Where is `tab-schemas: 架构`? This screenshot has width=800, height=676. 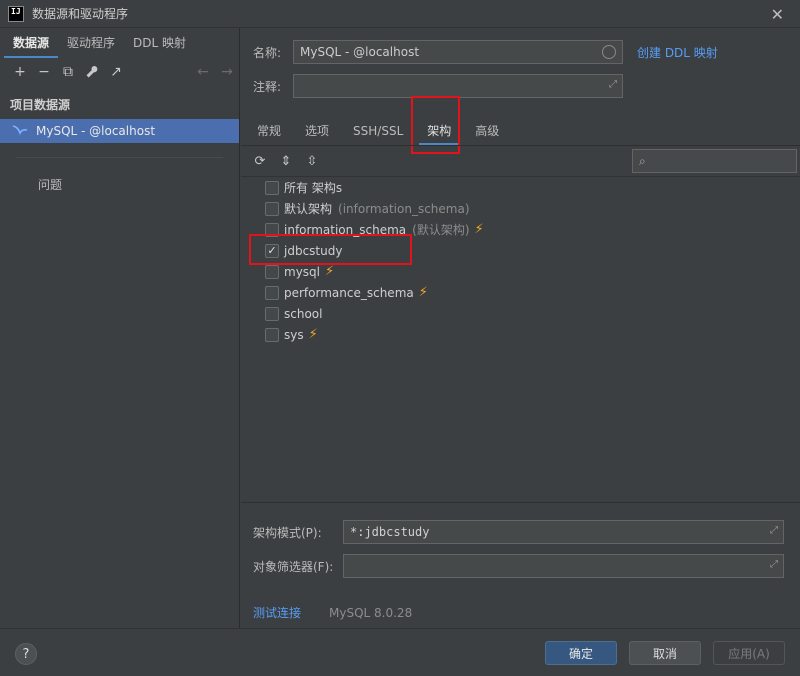
tab-schemas: 架构 is located at coordinates (439, 131).